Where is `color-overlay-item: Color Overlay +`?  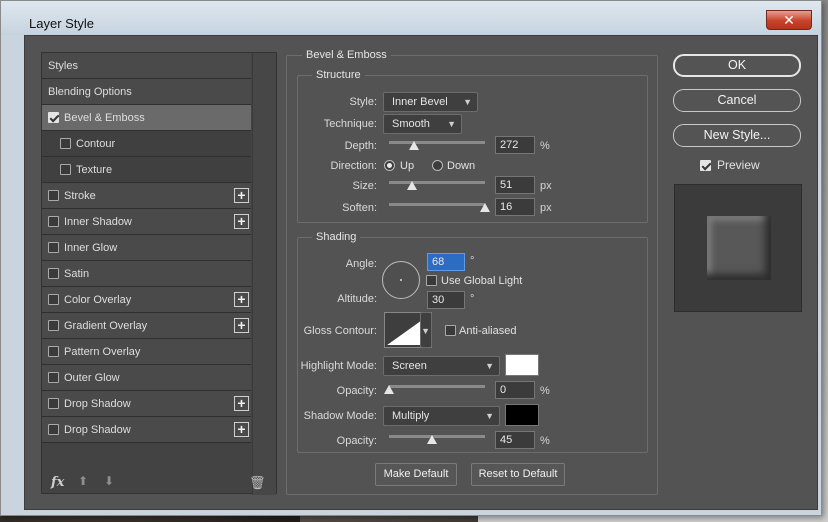
color-overlay-item: Color Overlay + is located at coordinates (146, 300).